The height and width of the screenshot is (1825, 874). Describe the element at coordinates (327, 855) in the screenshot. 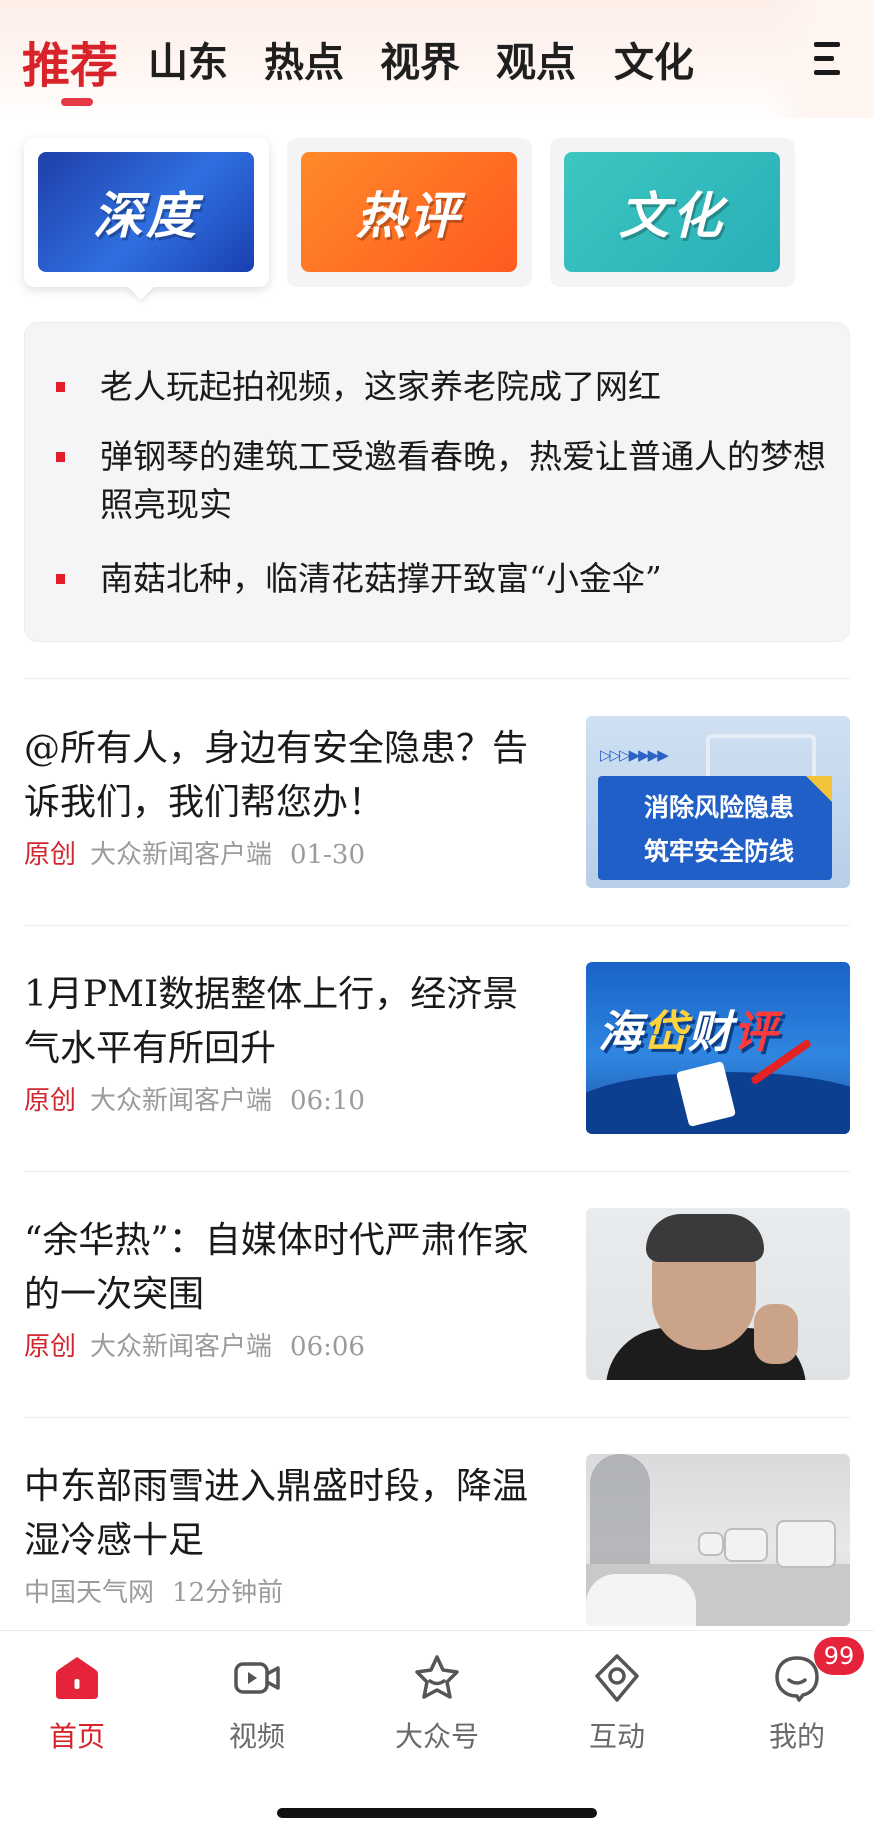

I see `news-time: 01-30` at that location.